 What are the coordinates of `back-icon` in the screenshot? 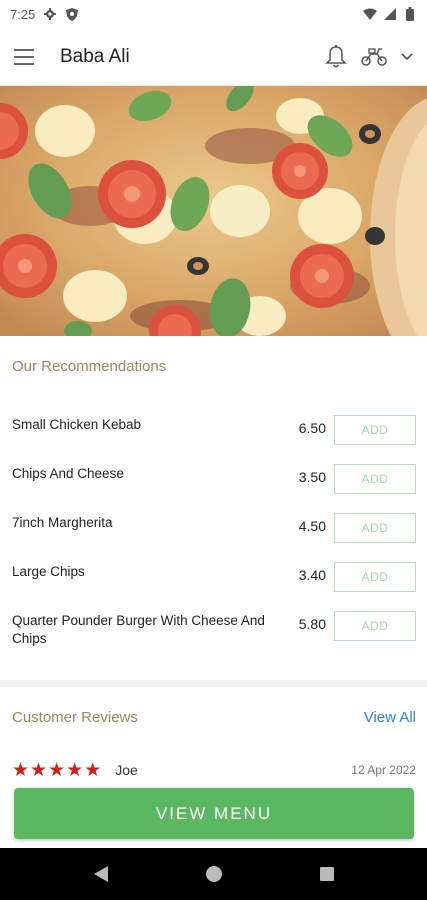 It's located at (101, 874).